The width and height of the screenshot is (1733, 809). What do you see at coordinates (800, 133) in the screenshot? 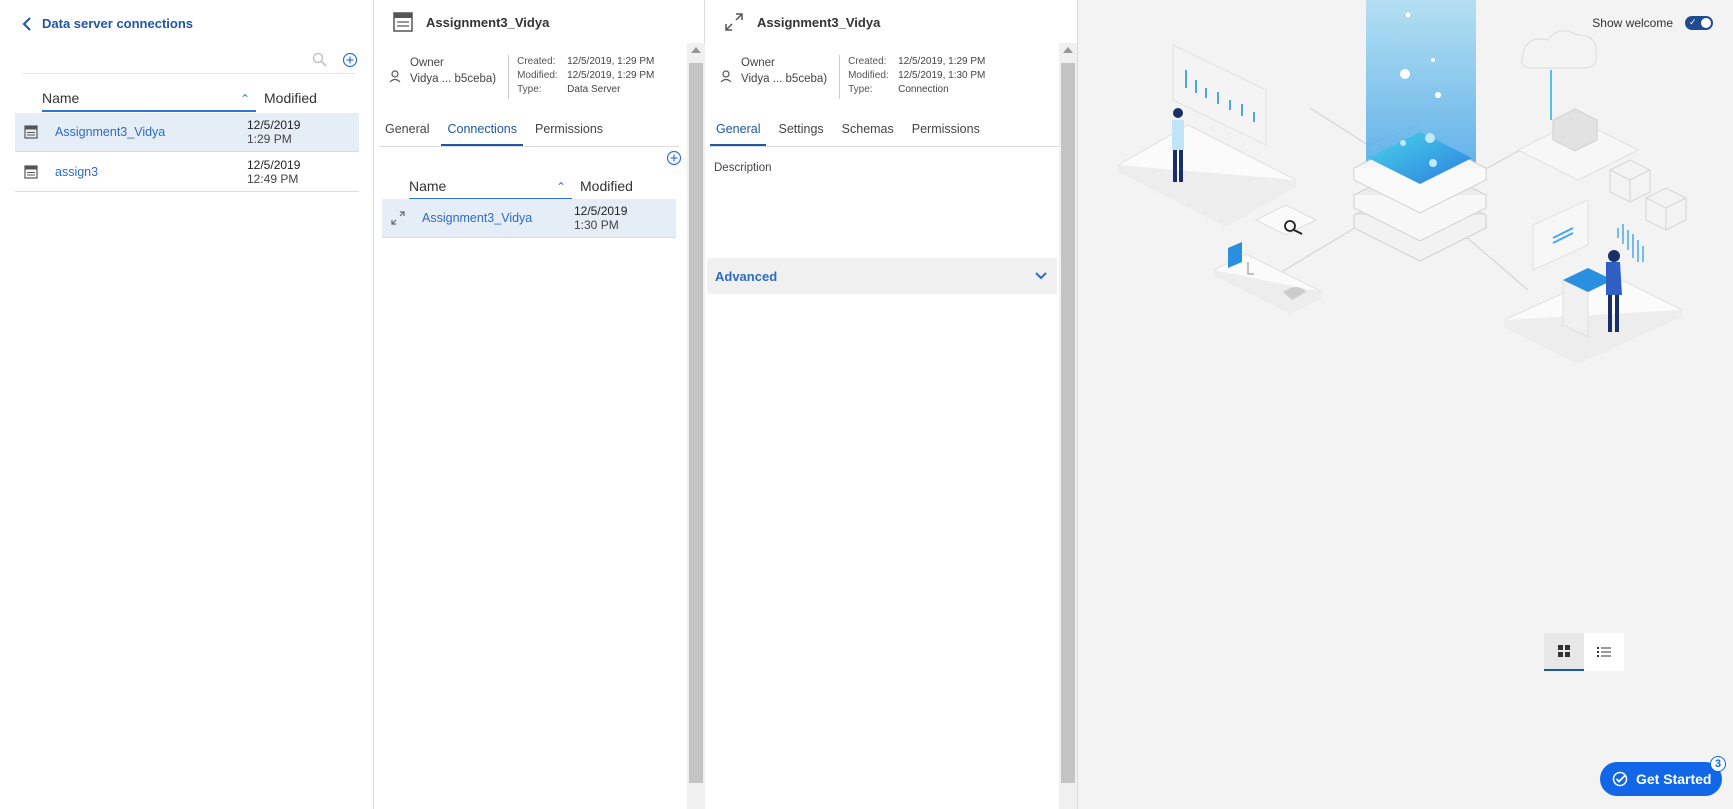
I see `tab-settings: Settings` at bounding box center [800, 133].